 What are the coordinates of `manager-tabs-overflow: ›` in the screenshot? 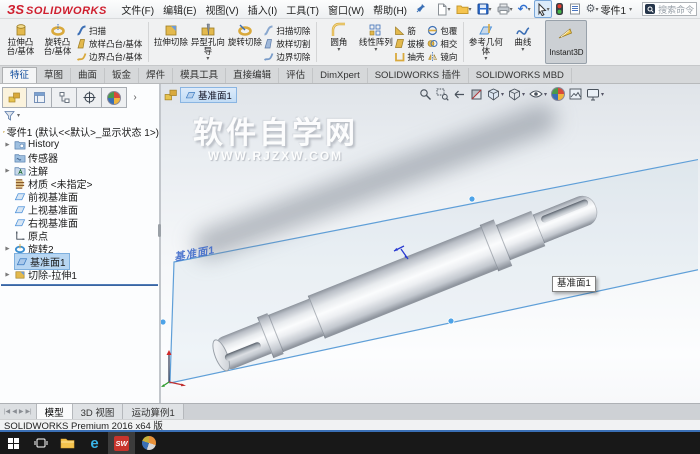 It's located at (135, 97).